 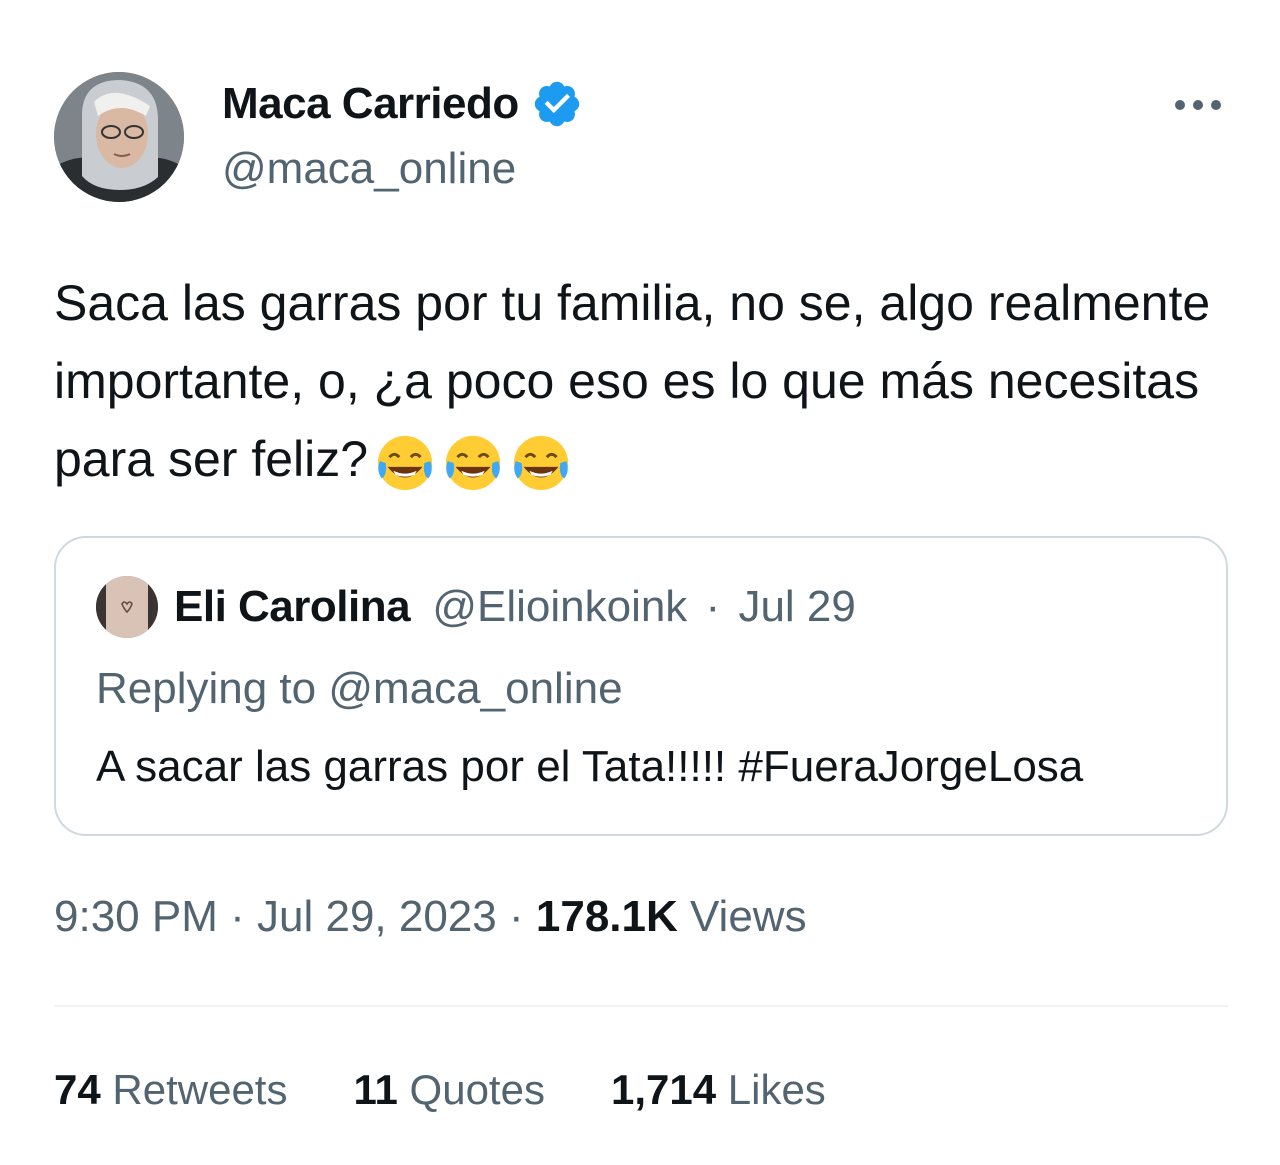 What do you see at coordinates (377, 916) in the screenshot?
I see `tweet-date: Jul 29, 2023` at bounding box center [377, 916].